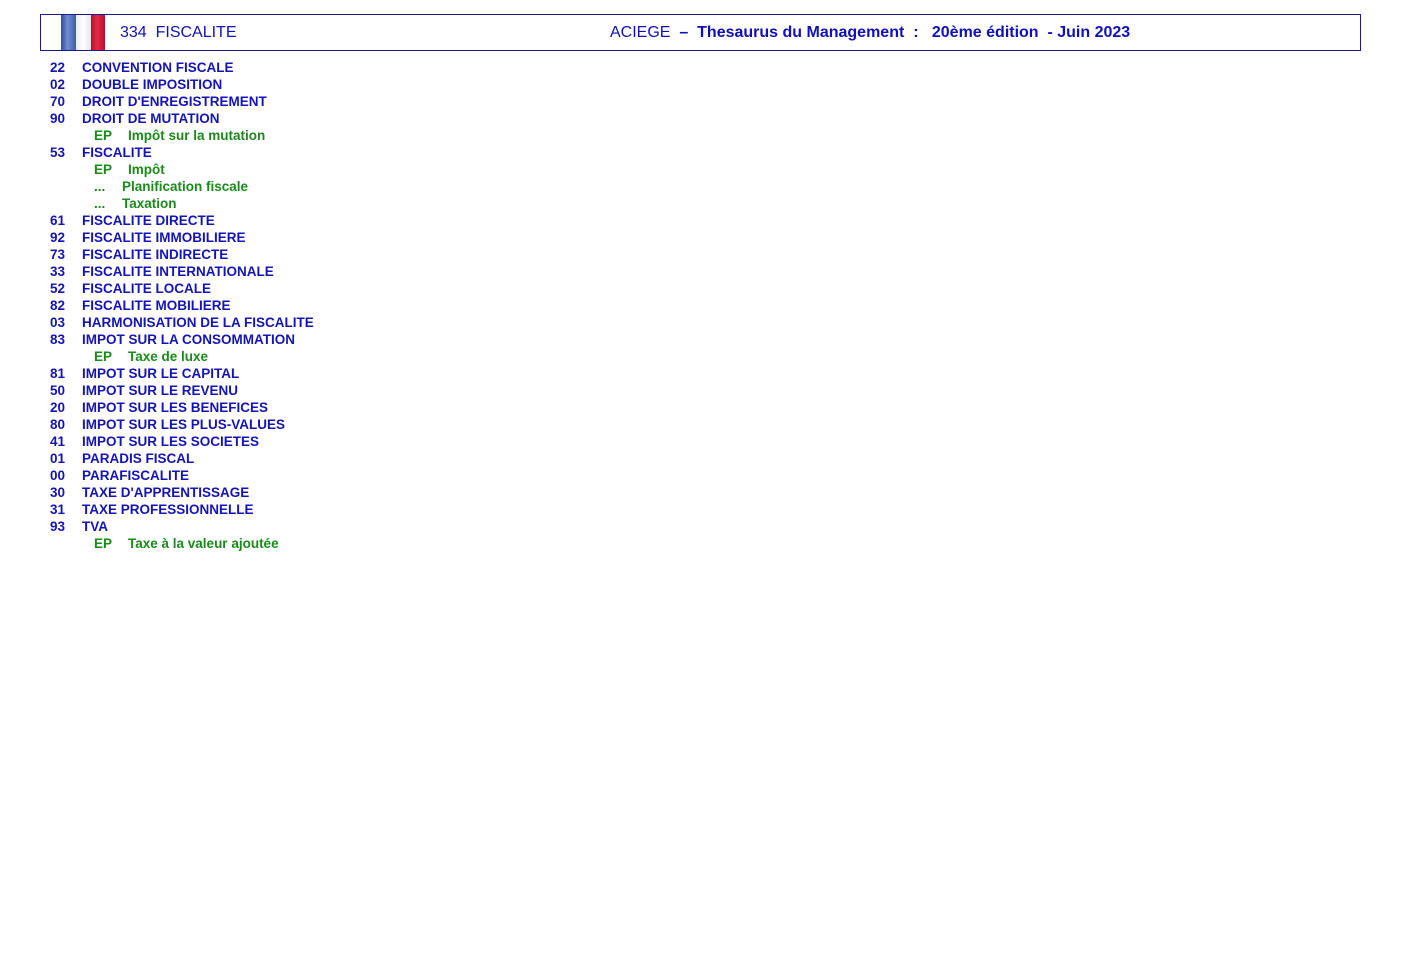 Image resolution: width=1410 pixels, height=980 pixels. What do you see at coordinates (58, 492) in the screenshot?
I see `term-code: 30` at bounding box center [58, 492].